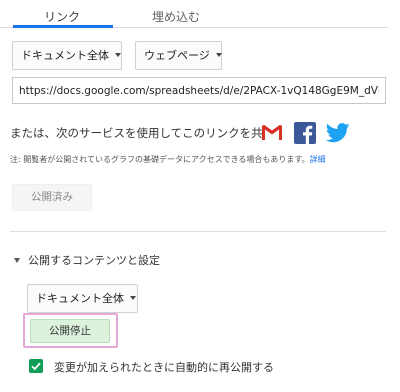 This screenshot has width=400, height=392. I want to click on section-divider, so click(198, 231).